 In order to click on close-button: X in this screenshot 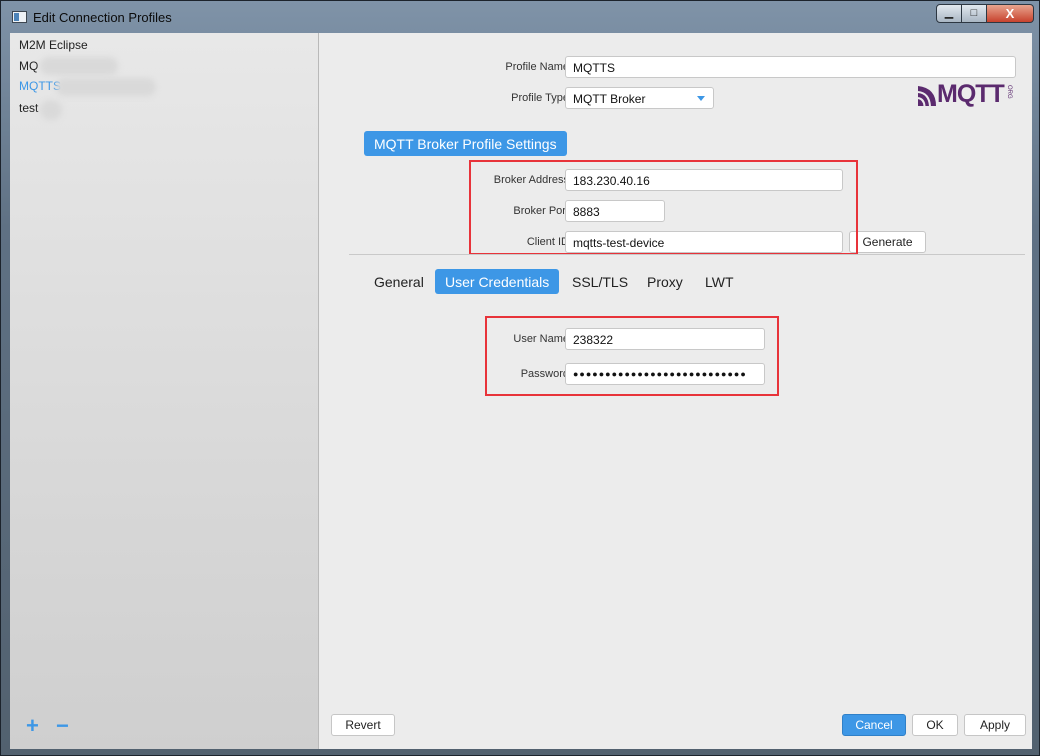, I will do `click(1010, 13)`.